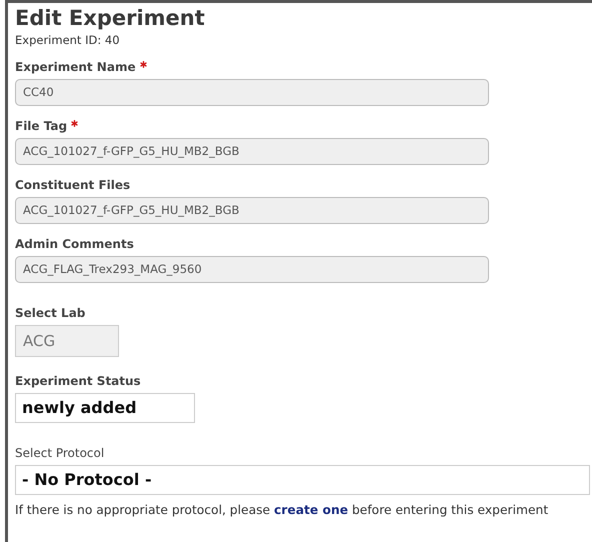 Image resolution: width=592 pixels, height=542 pixels. I want to click on input-field: ACG_FLAG_Trex293_MAG_9560, so click(252, 269).